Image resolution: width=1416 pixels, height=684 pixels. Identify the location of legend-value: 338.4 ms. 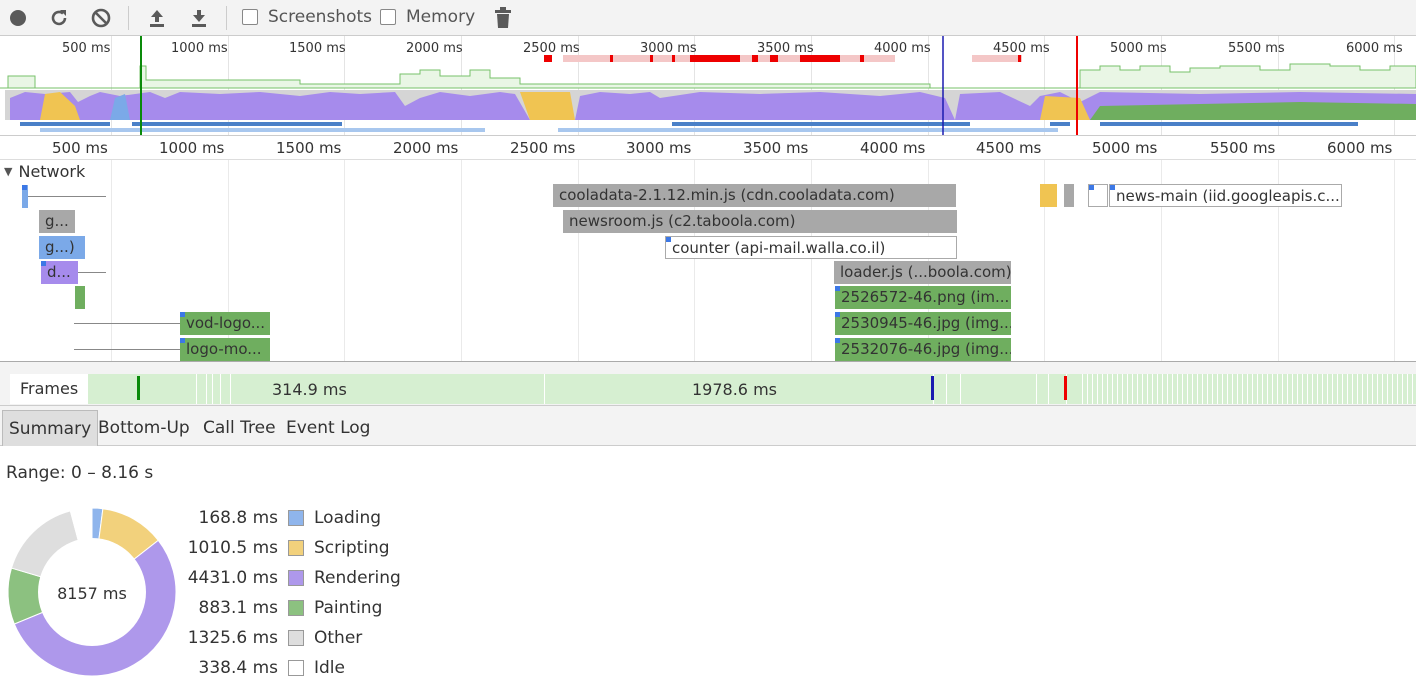
(238, 668).